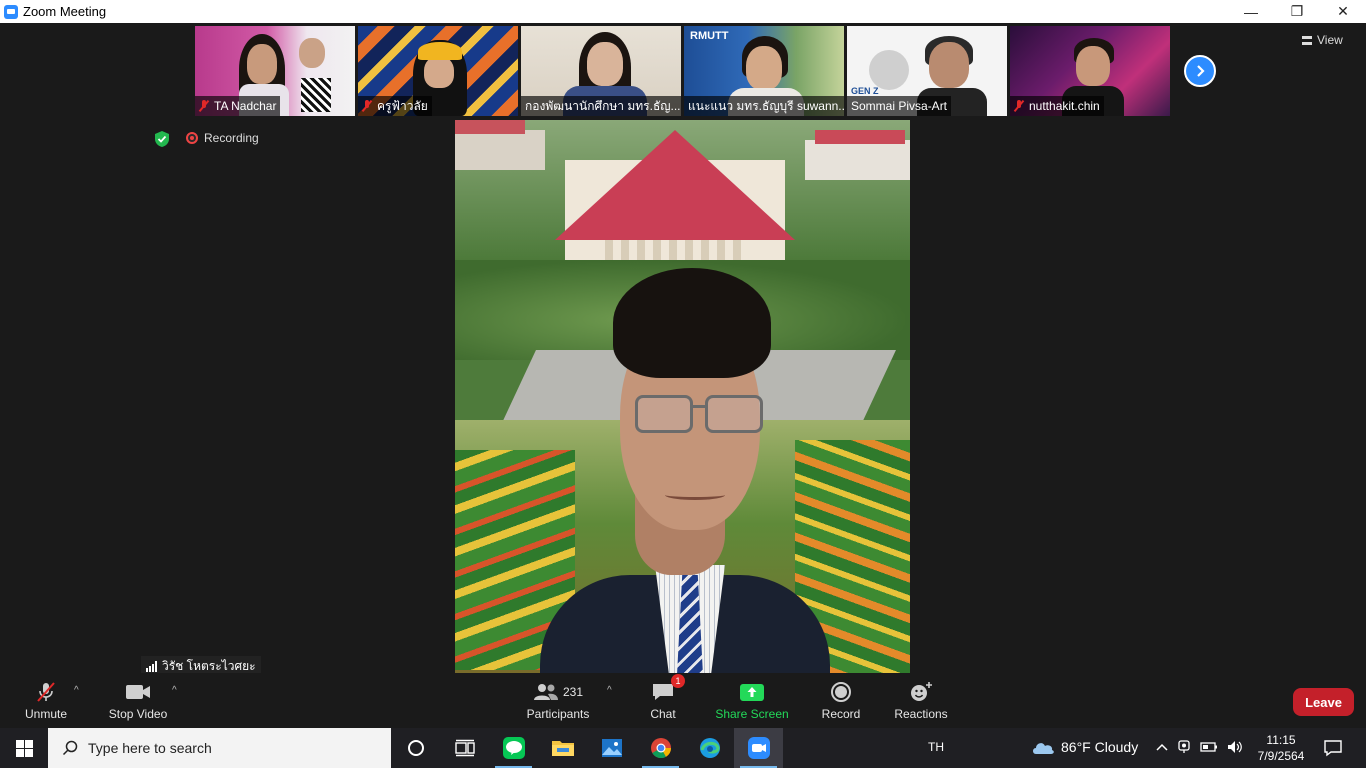 The image size is (1366, 768). I want to click on recording-indicator: Recording, so click(222, 138).